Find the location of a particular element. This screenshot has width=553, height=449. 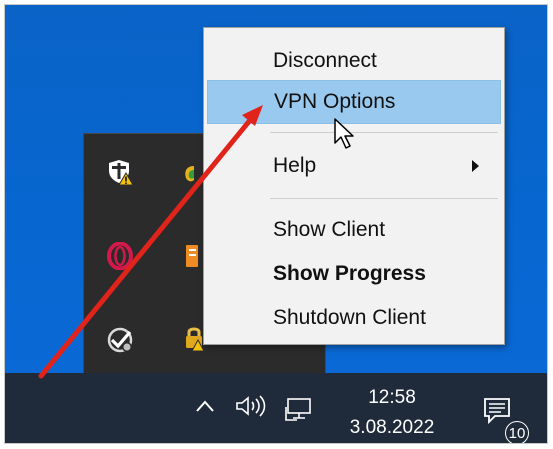

opera-icon is located at coordinates (120, 256).